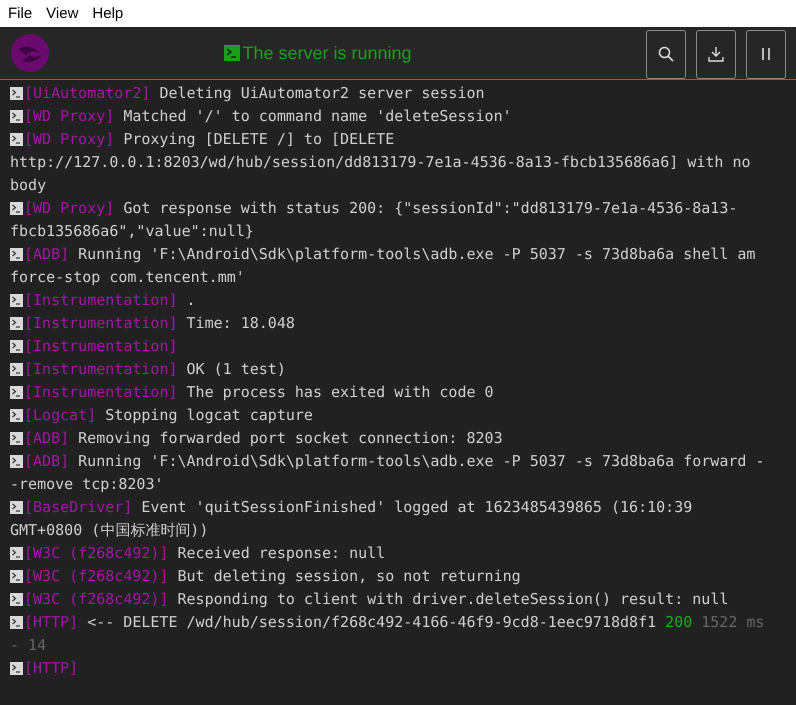 This screenshot has width=796, height=705. I want to click on download-button, so click(716, 54).